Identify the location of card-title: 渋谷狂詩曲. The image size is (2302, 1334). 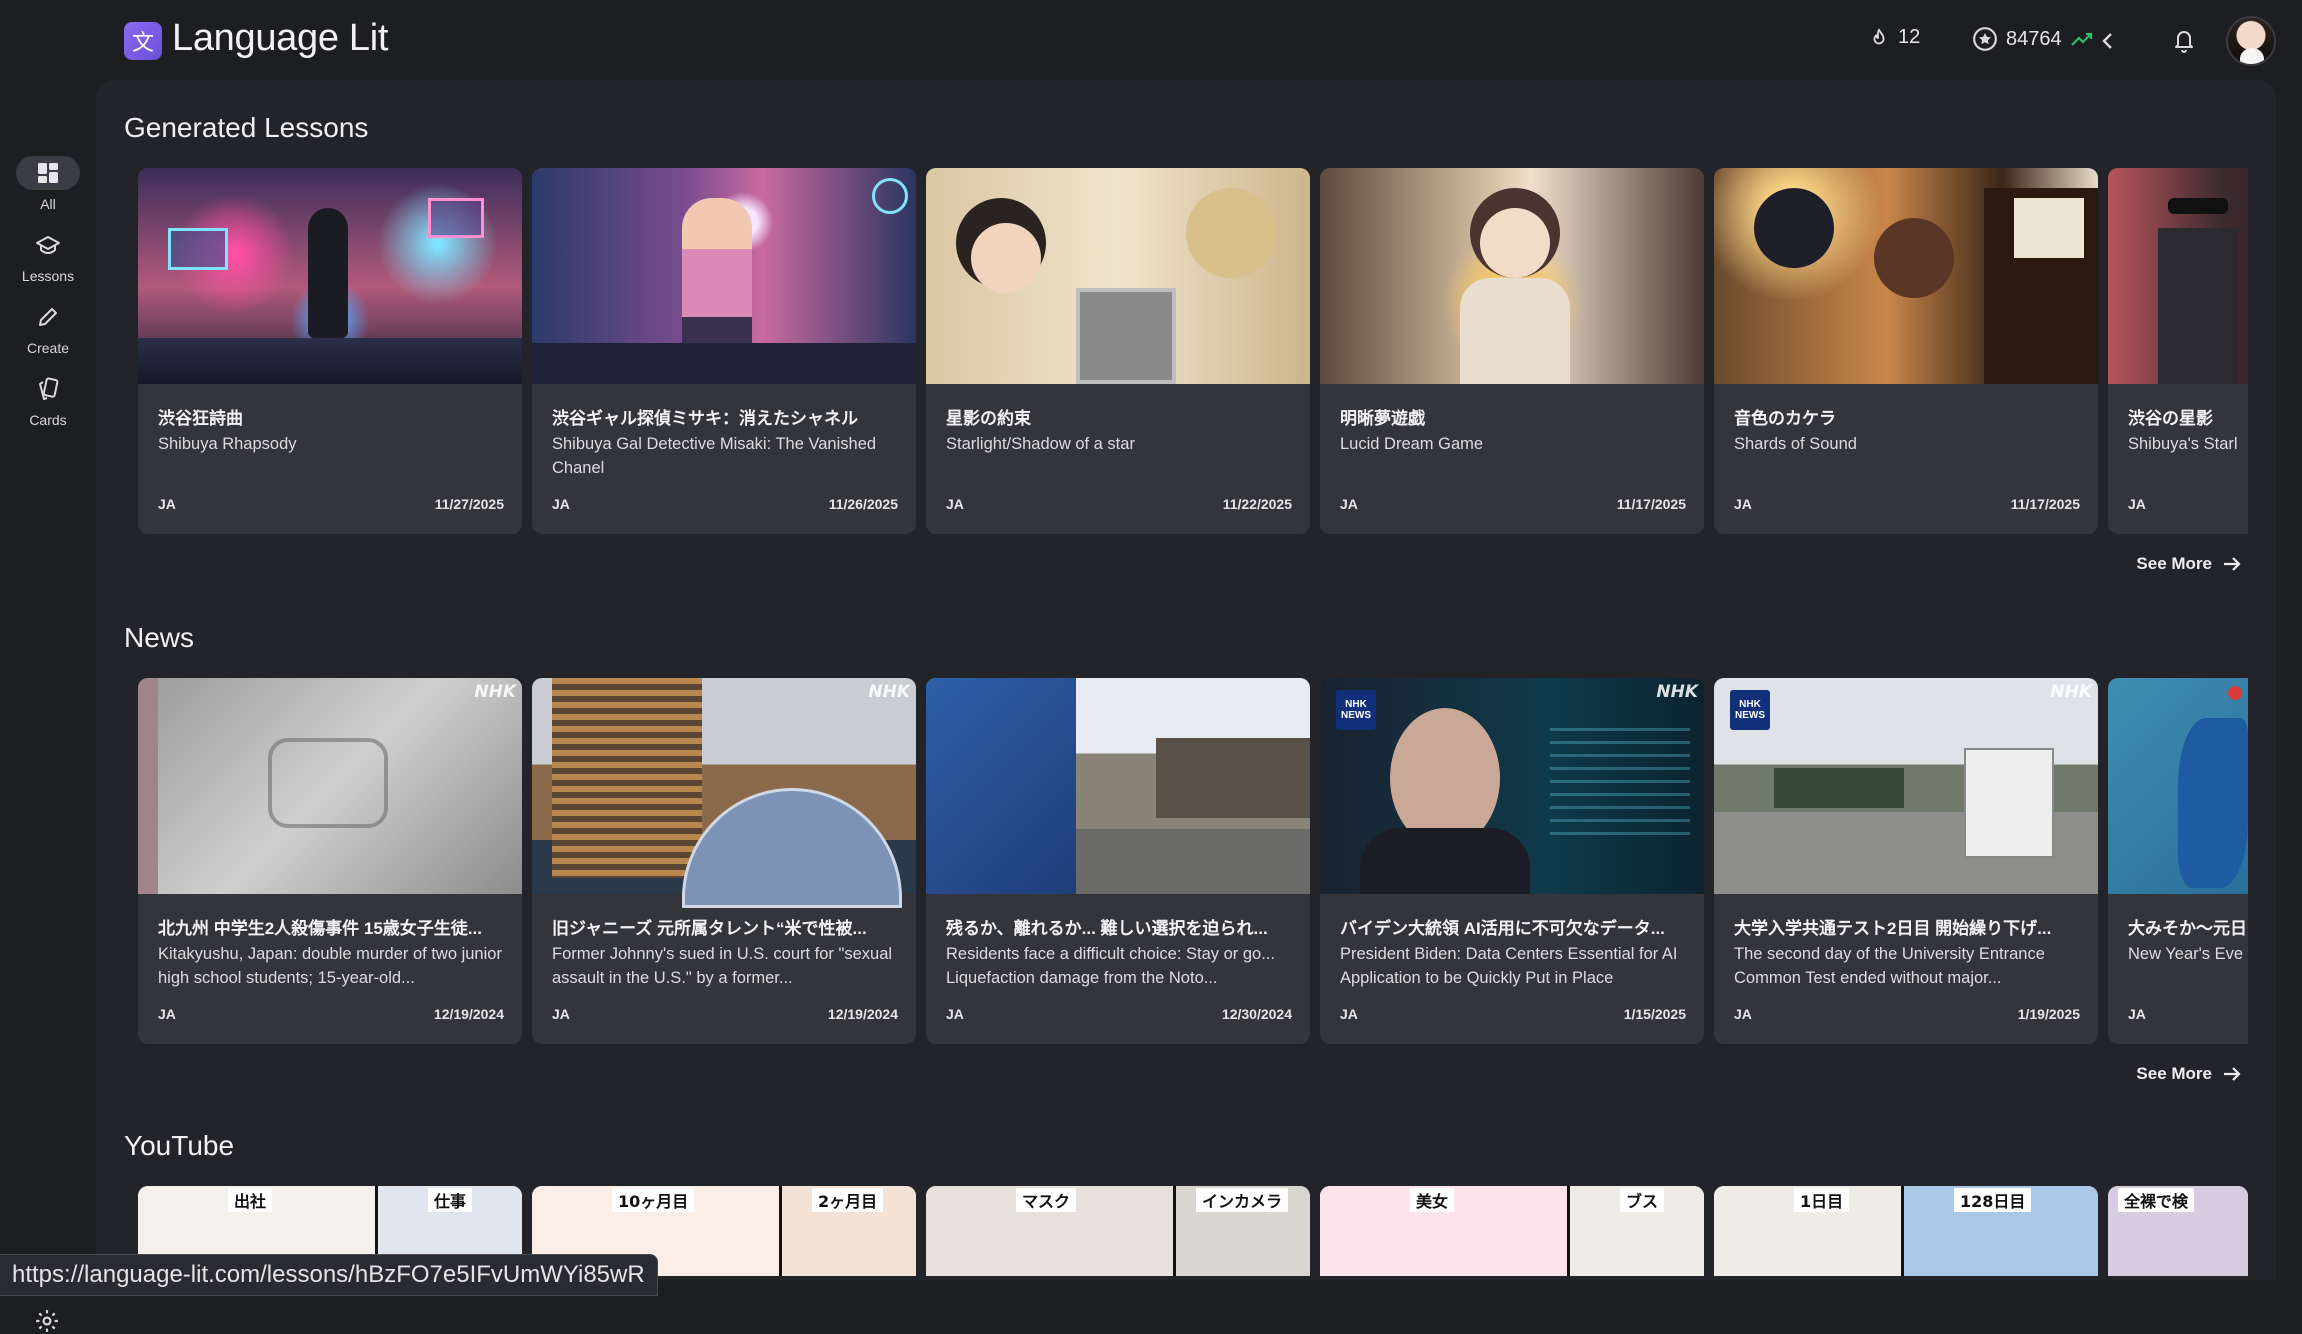
(200, 418).